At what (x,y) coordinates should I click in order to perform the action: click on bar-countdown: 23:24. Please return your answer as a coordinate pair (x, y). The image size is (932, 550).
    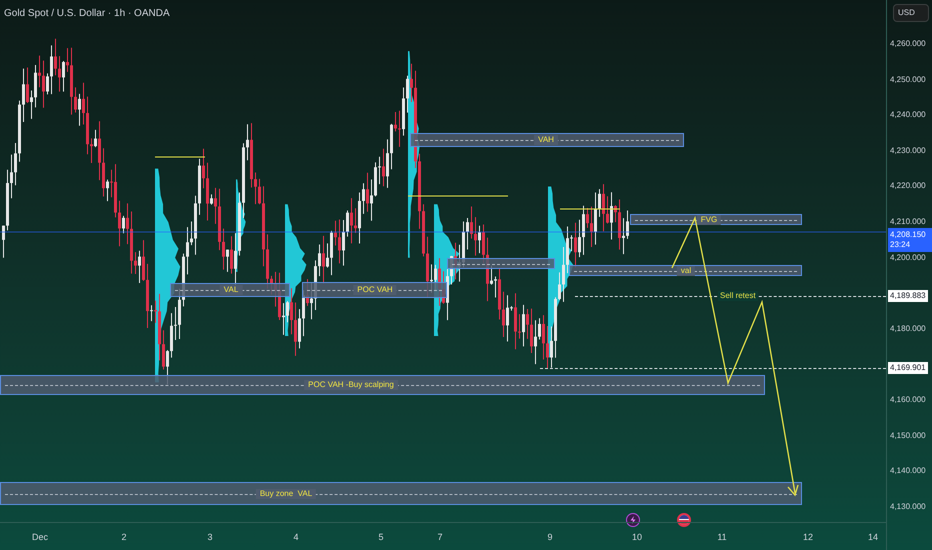
    Looking at the image, I should click on (901, 245).